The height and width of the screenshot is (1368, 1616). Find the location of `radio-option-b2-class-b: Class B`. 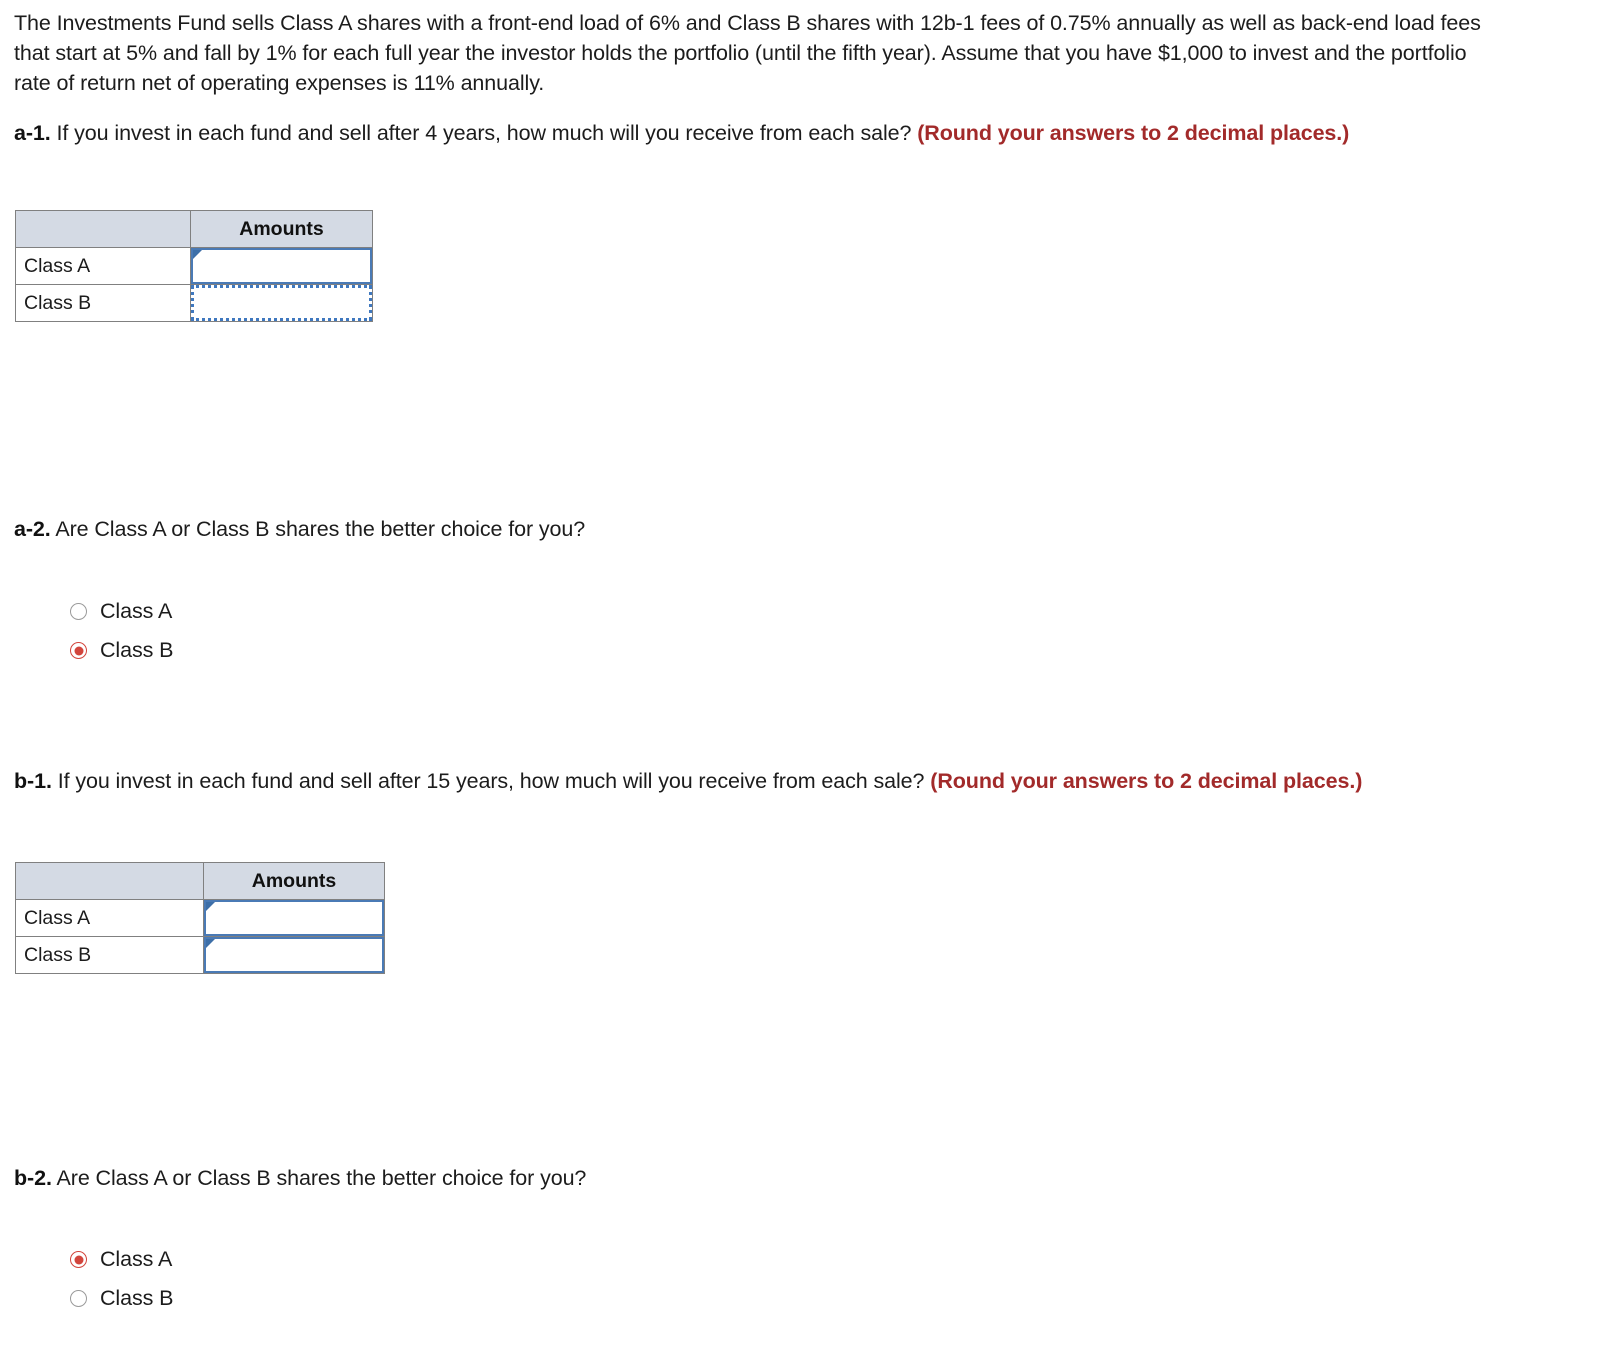

radio-option-b2-class-b: Class B is located at coordinates (121, 1298).